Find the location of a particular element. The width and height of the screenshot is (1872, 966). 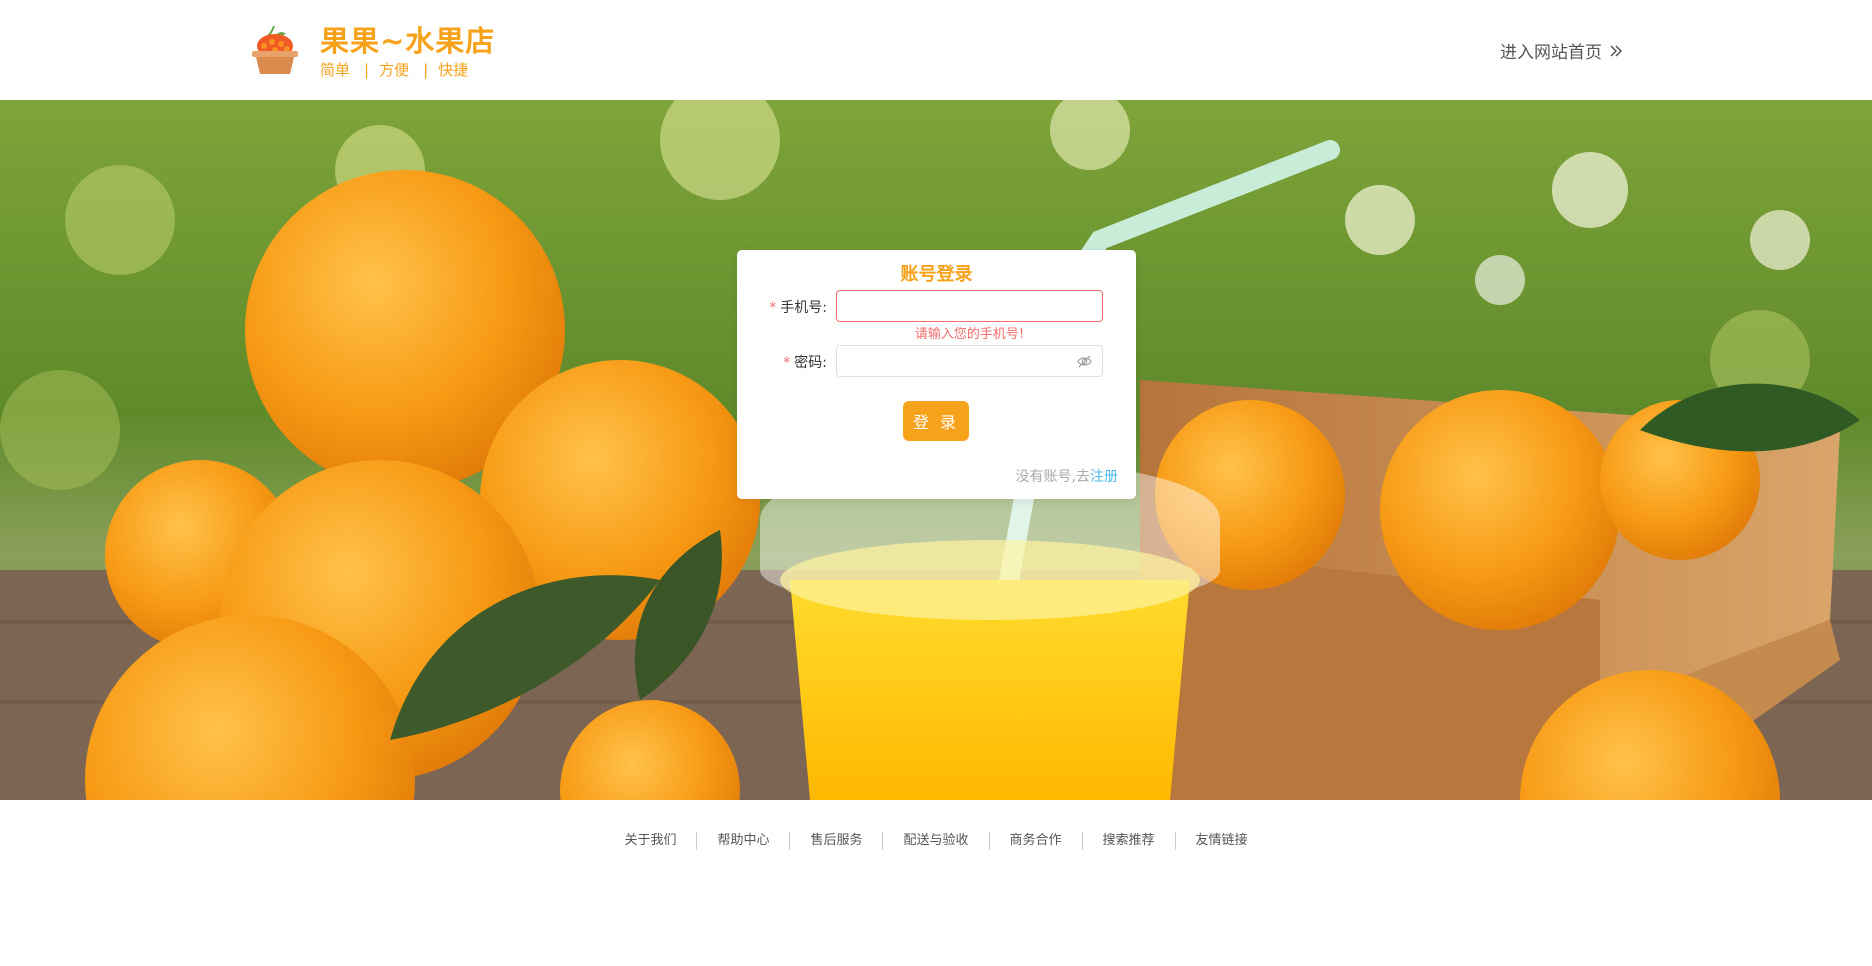

footer-link-help: 帮助中心 is located at coordinates (743, 841).